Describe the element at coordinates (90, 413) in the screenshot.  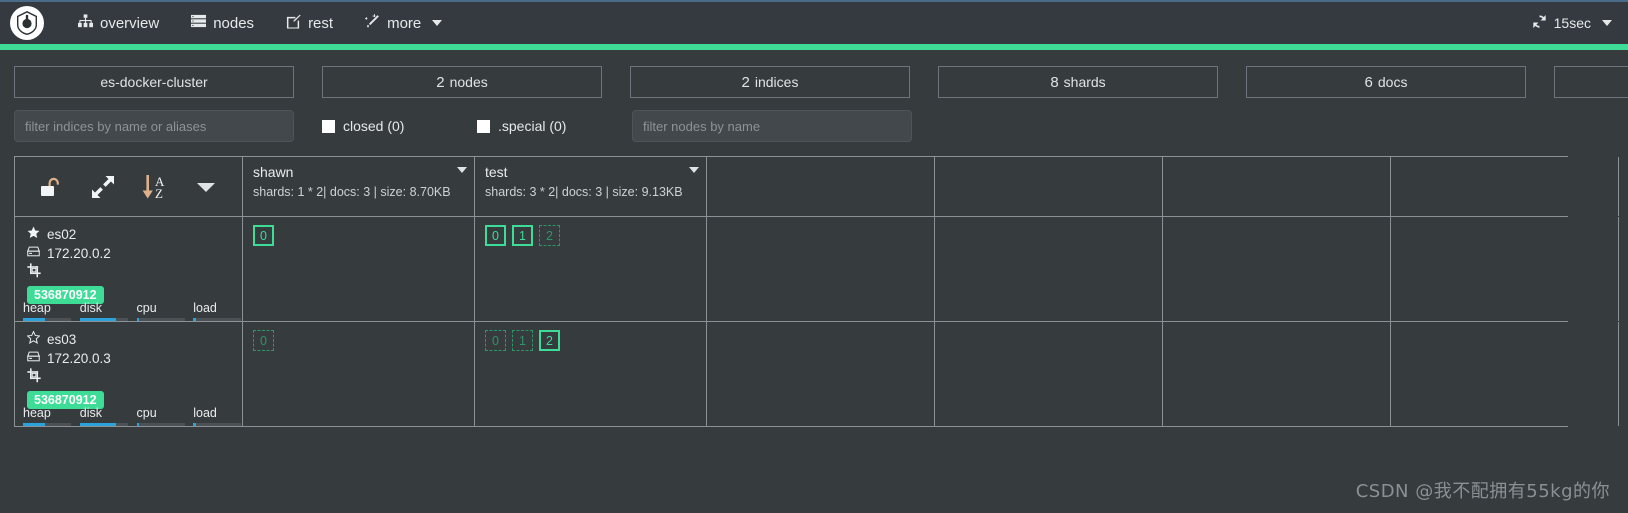
I see `node-stat-label: disk` at that location.